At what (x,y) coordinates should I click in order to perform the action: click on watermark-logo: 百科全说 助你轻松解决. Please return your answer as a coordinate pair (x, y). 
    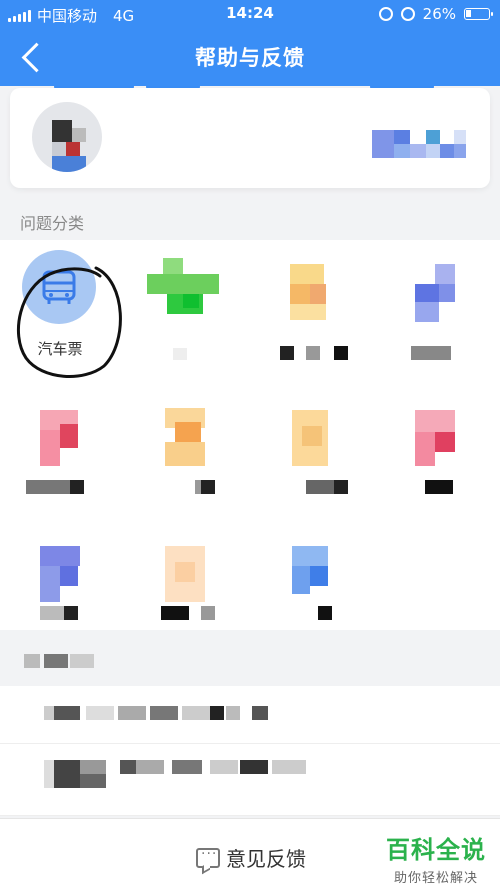
    Looking at the image, I should click on (436, 858).